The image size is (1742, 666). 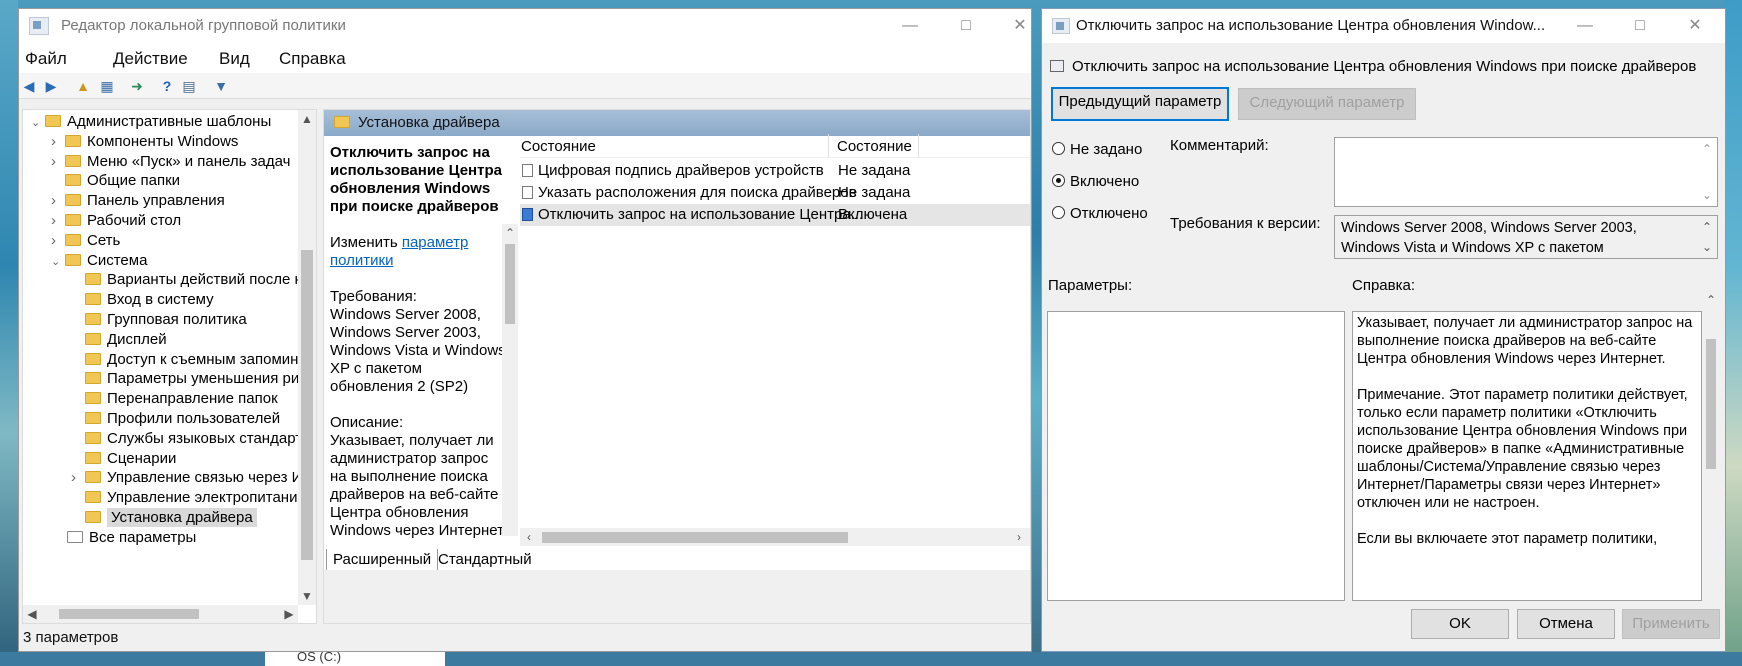 What do you see at coordinates (107, 86) in the screenshot?
I see `show-tree-icon: ▦` at bounding box center [107, 86].